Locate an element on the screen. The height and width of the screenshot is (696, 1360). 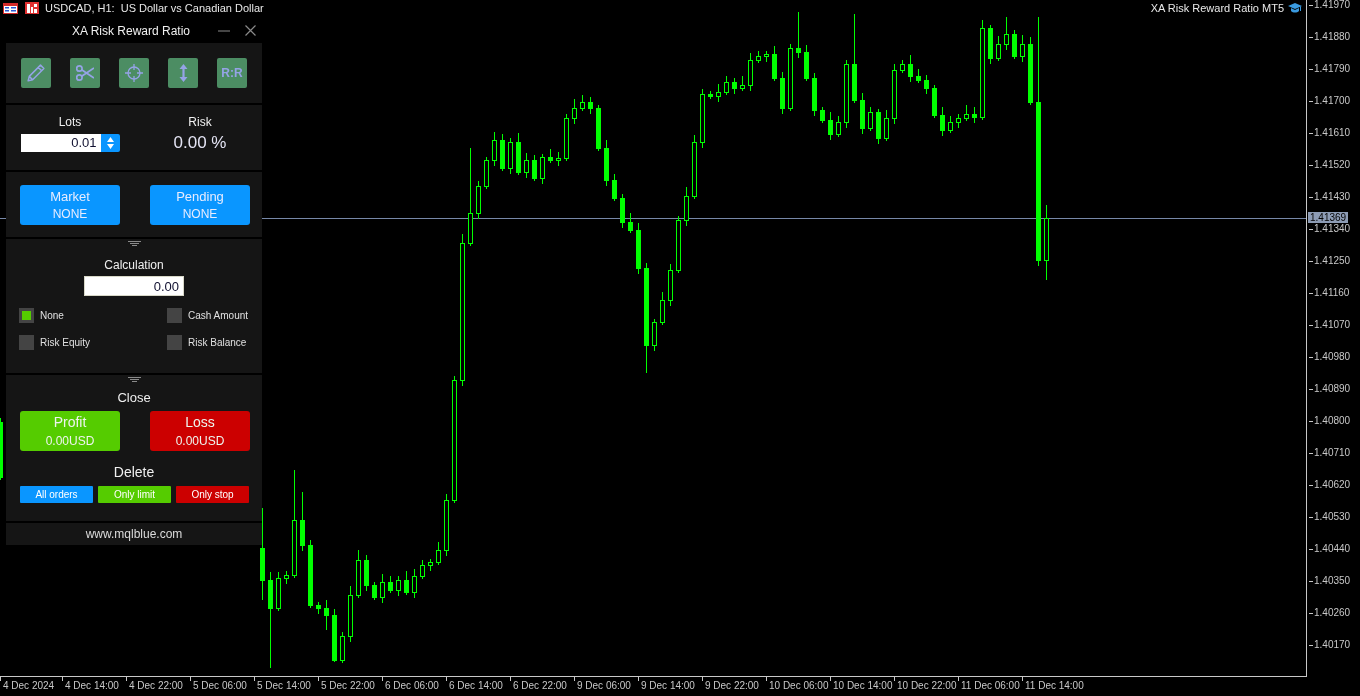
option-label: None is located at coordinates (52, 315).